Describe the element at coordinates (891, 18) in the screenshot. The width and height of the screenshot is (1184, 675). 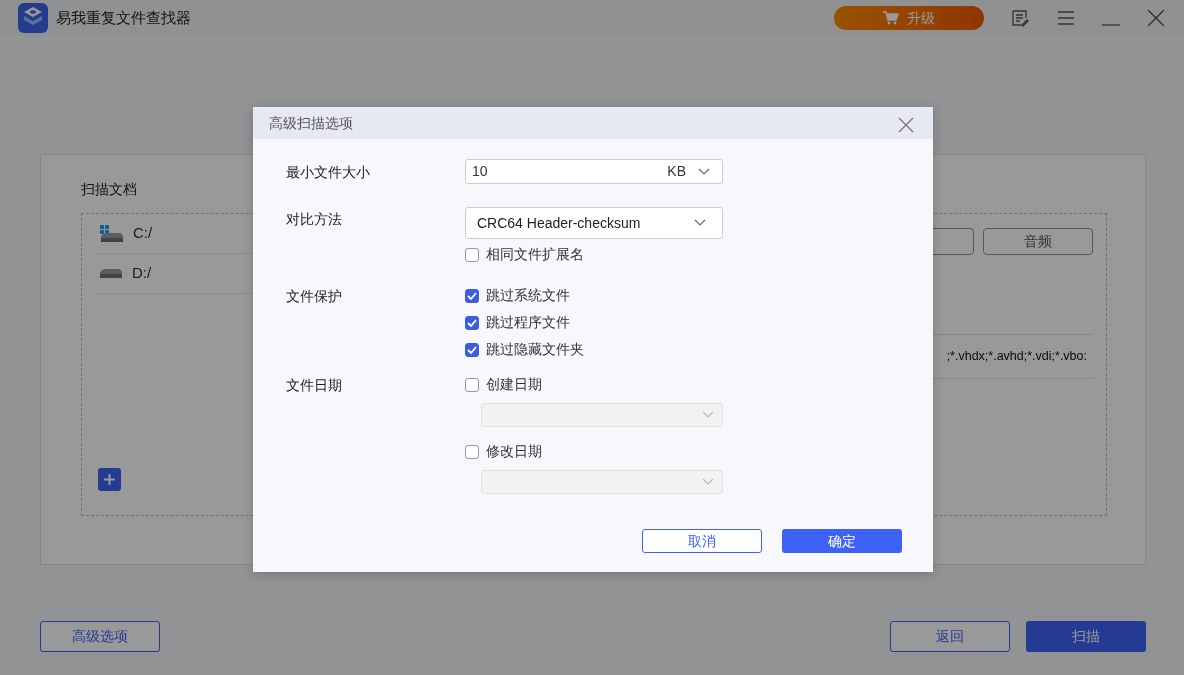
I see `cart-icon` at that location.